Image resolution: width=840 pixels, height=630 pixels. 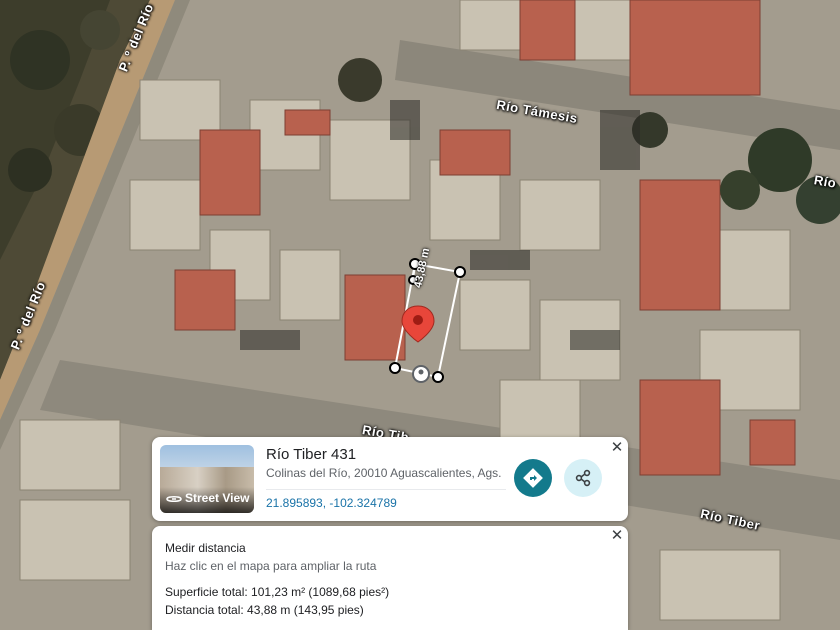 I want to click on divider, so click(x=386, y=489).